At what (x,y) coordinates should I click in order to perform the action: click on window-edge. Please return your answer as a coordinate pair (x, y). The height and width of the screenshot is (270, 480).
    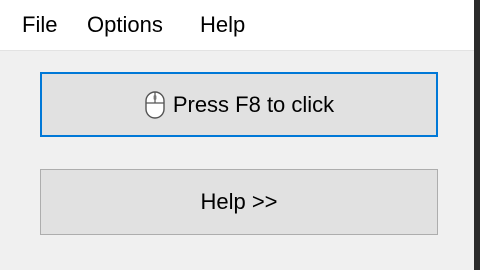
    Looking at the image, I should click on (477, 135).